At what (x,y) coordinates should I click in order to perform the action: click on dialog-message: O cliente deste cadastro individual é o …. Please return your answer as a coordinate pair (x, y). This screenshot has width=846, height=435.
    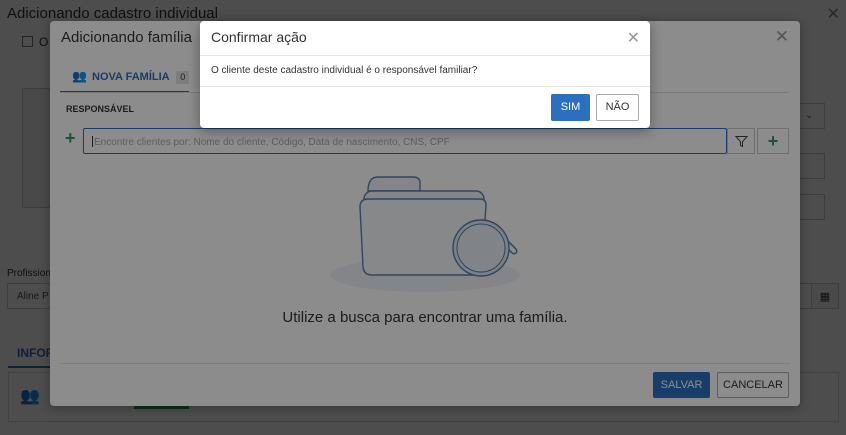
    Looking at the image, I should click on (344, 70).